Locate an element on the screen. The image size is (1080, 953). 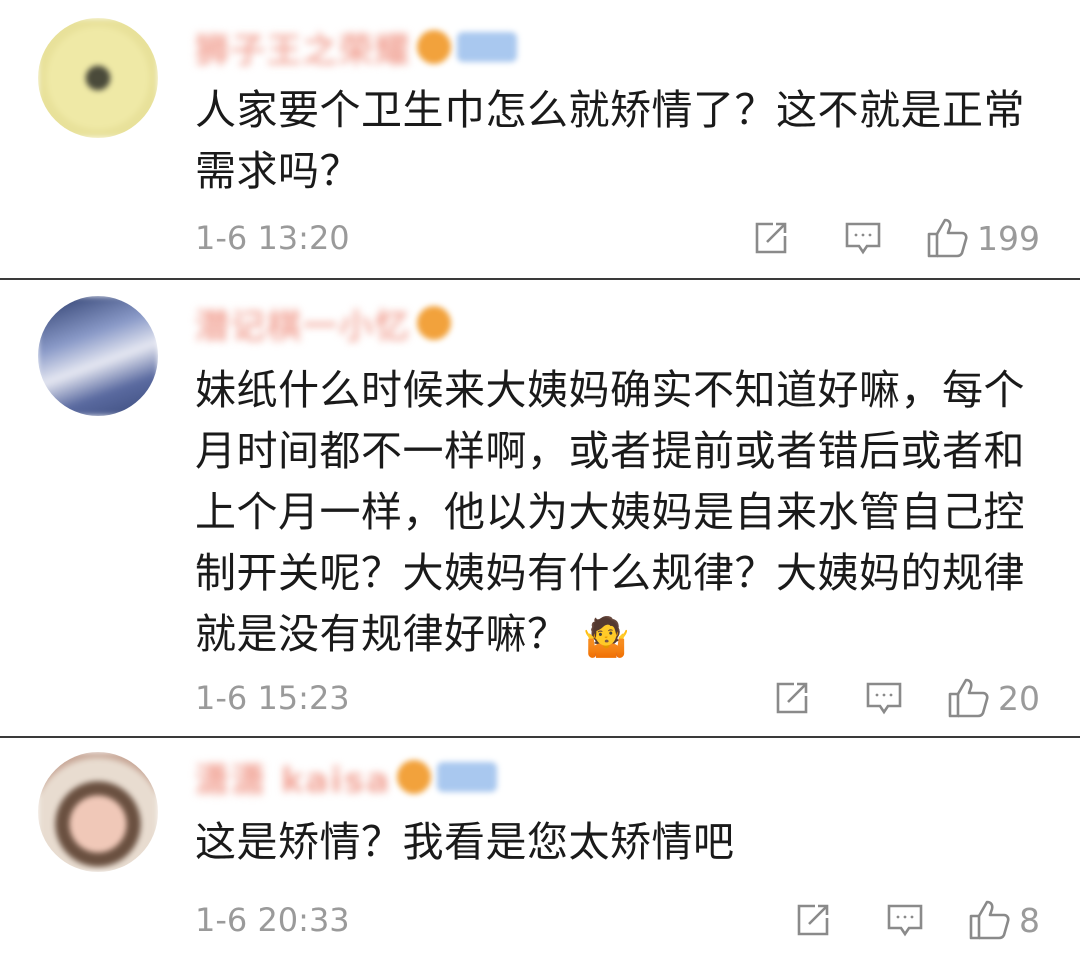
timestamp: 1-6 15:23 is located at coordinates (272, 698).